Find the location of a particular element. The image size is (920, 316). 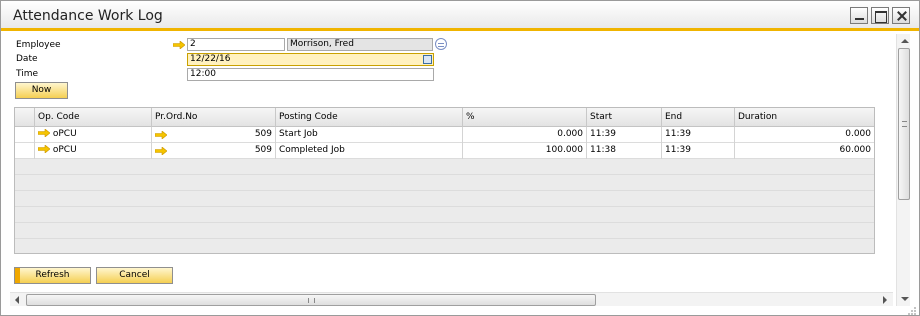

close-button is located at coordinates (901, 15).